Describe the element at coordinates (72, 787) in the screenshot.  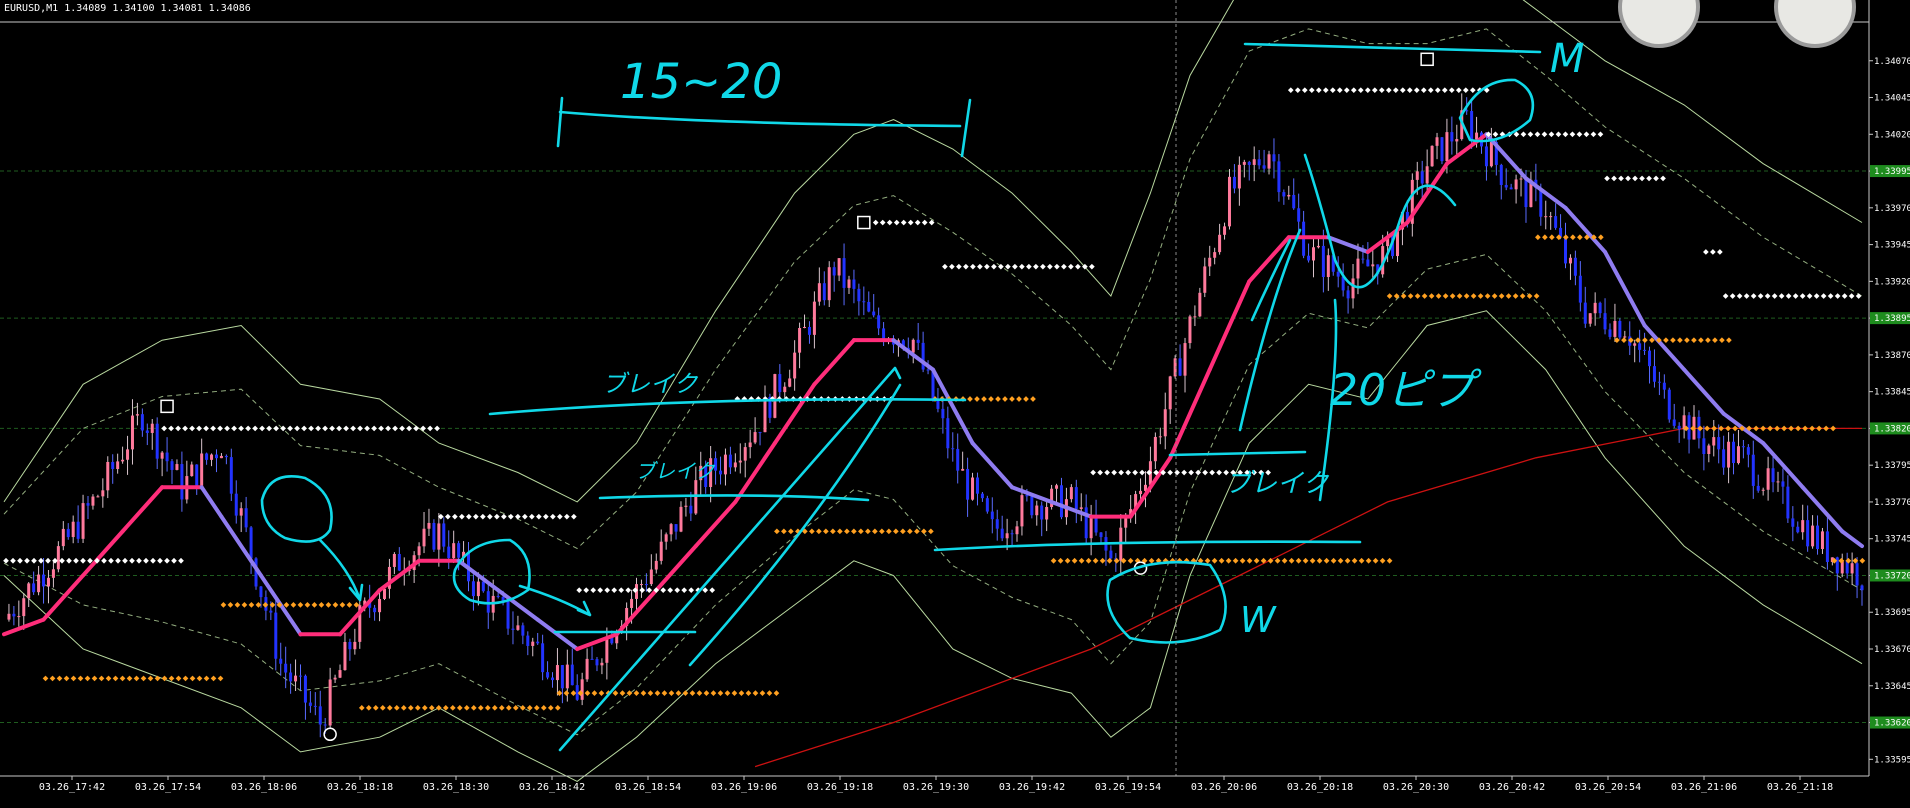
I see `x-tick-label: 03.26_17:42` at that location.